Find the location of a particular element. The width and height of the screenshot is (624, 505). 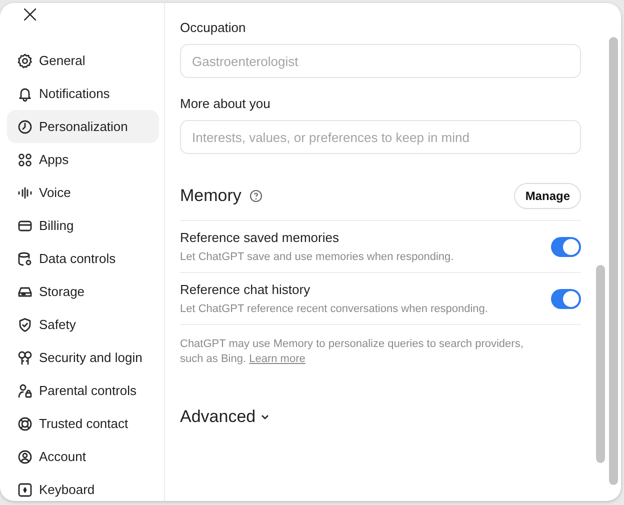

help-icon is located at coordinates (256, 196).